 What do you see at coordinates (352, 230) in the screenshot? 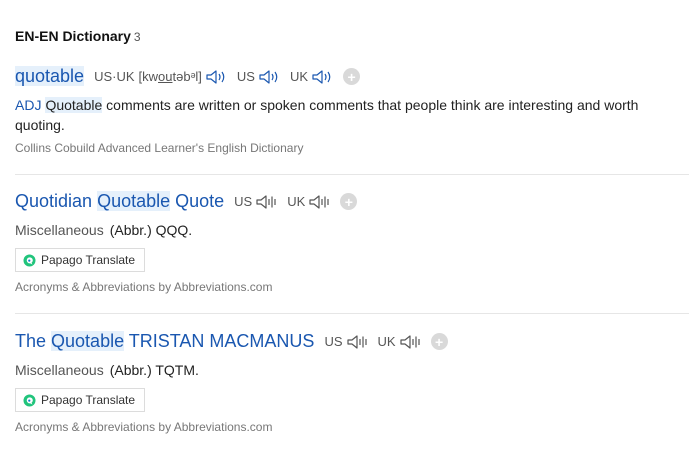
I see `definition: Miscellaneous (Abbr.) QQQ.` at bounding box center [352, 230].